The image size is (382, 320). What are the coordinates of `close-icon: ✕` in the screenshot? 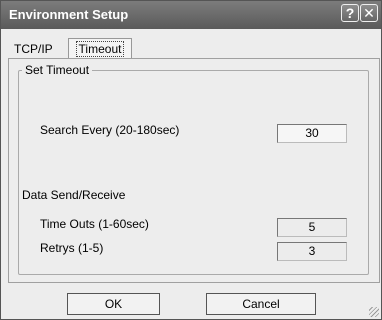 It's located at (369, 13).